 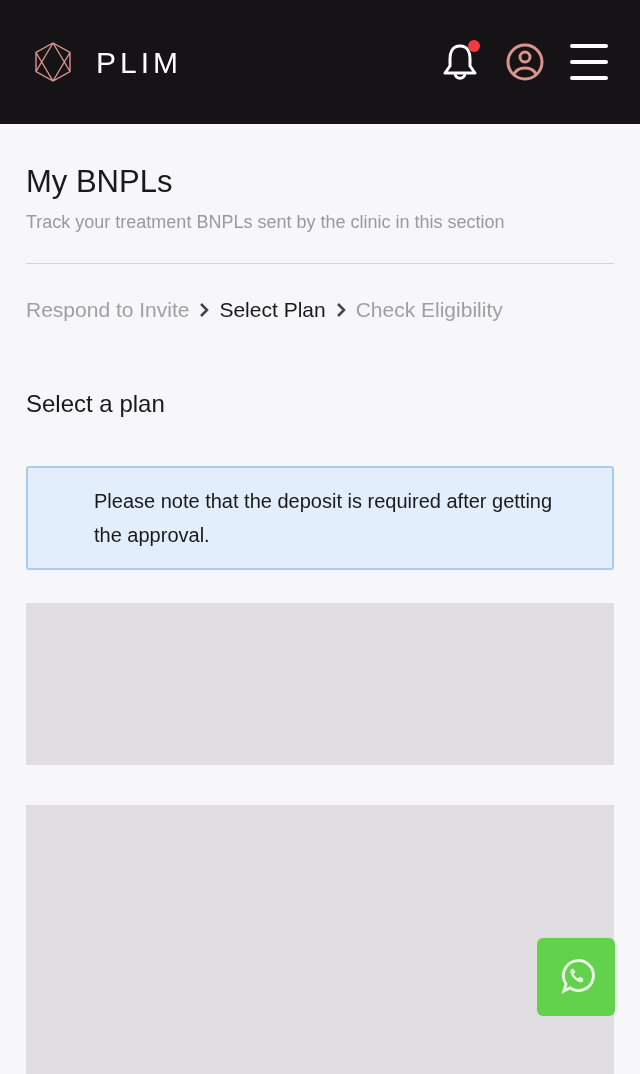 What do you see at coordinates (460, 62) in the screenshot?
I see `bell-icon` at bounding box center [460, 62].